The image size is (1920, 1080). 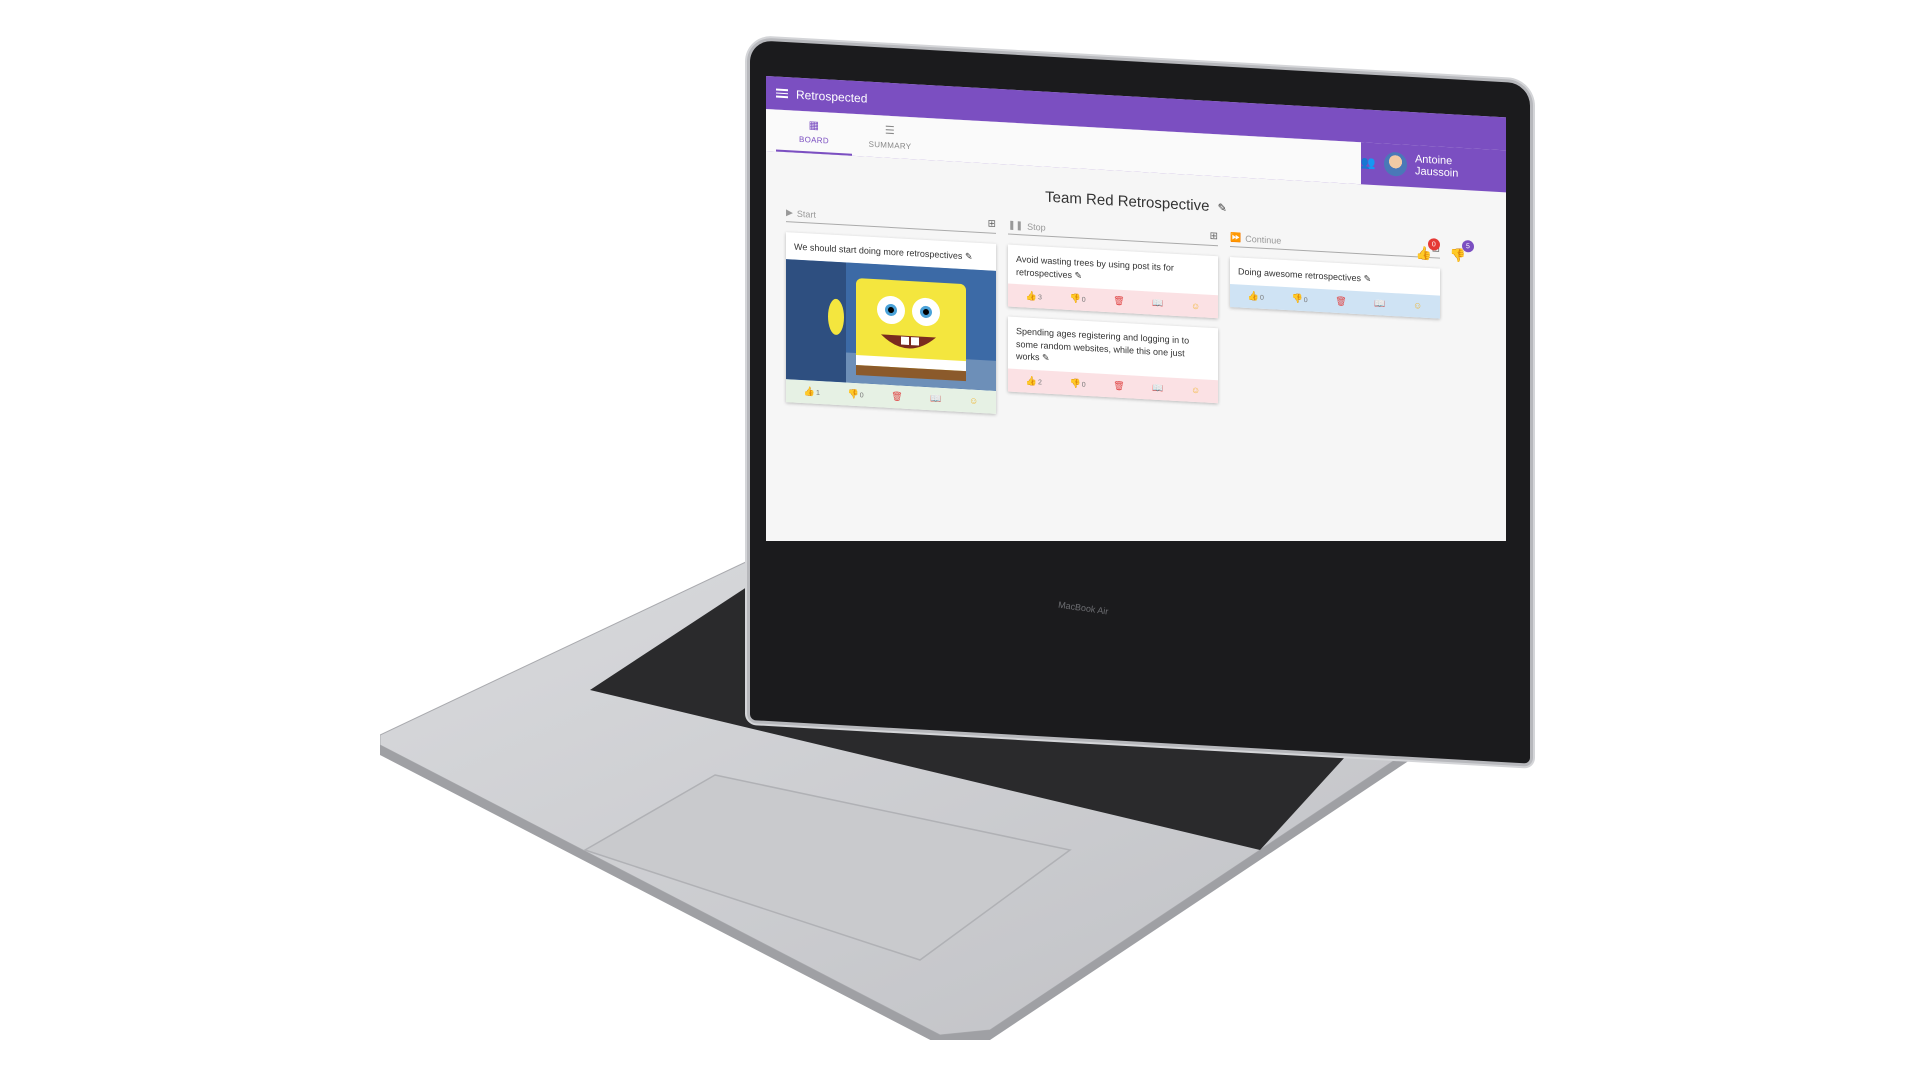 What do you see at coordinates (1368, 162) in the screenshot?
I see `people-icon: 👥` at bounding box center [1368, 162].